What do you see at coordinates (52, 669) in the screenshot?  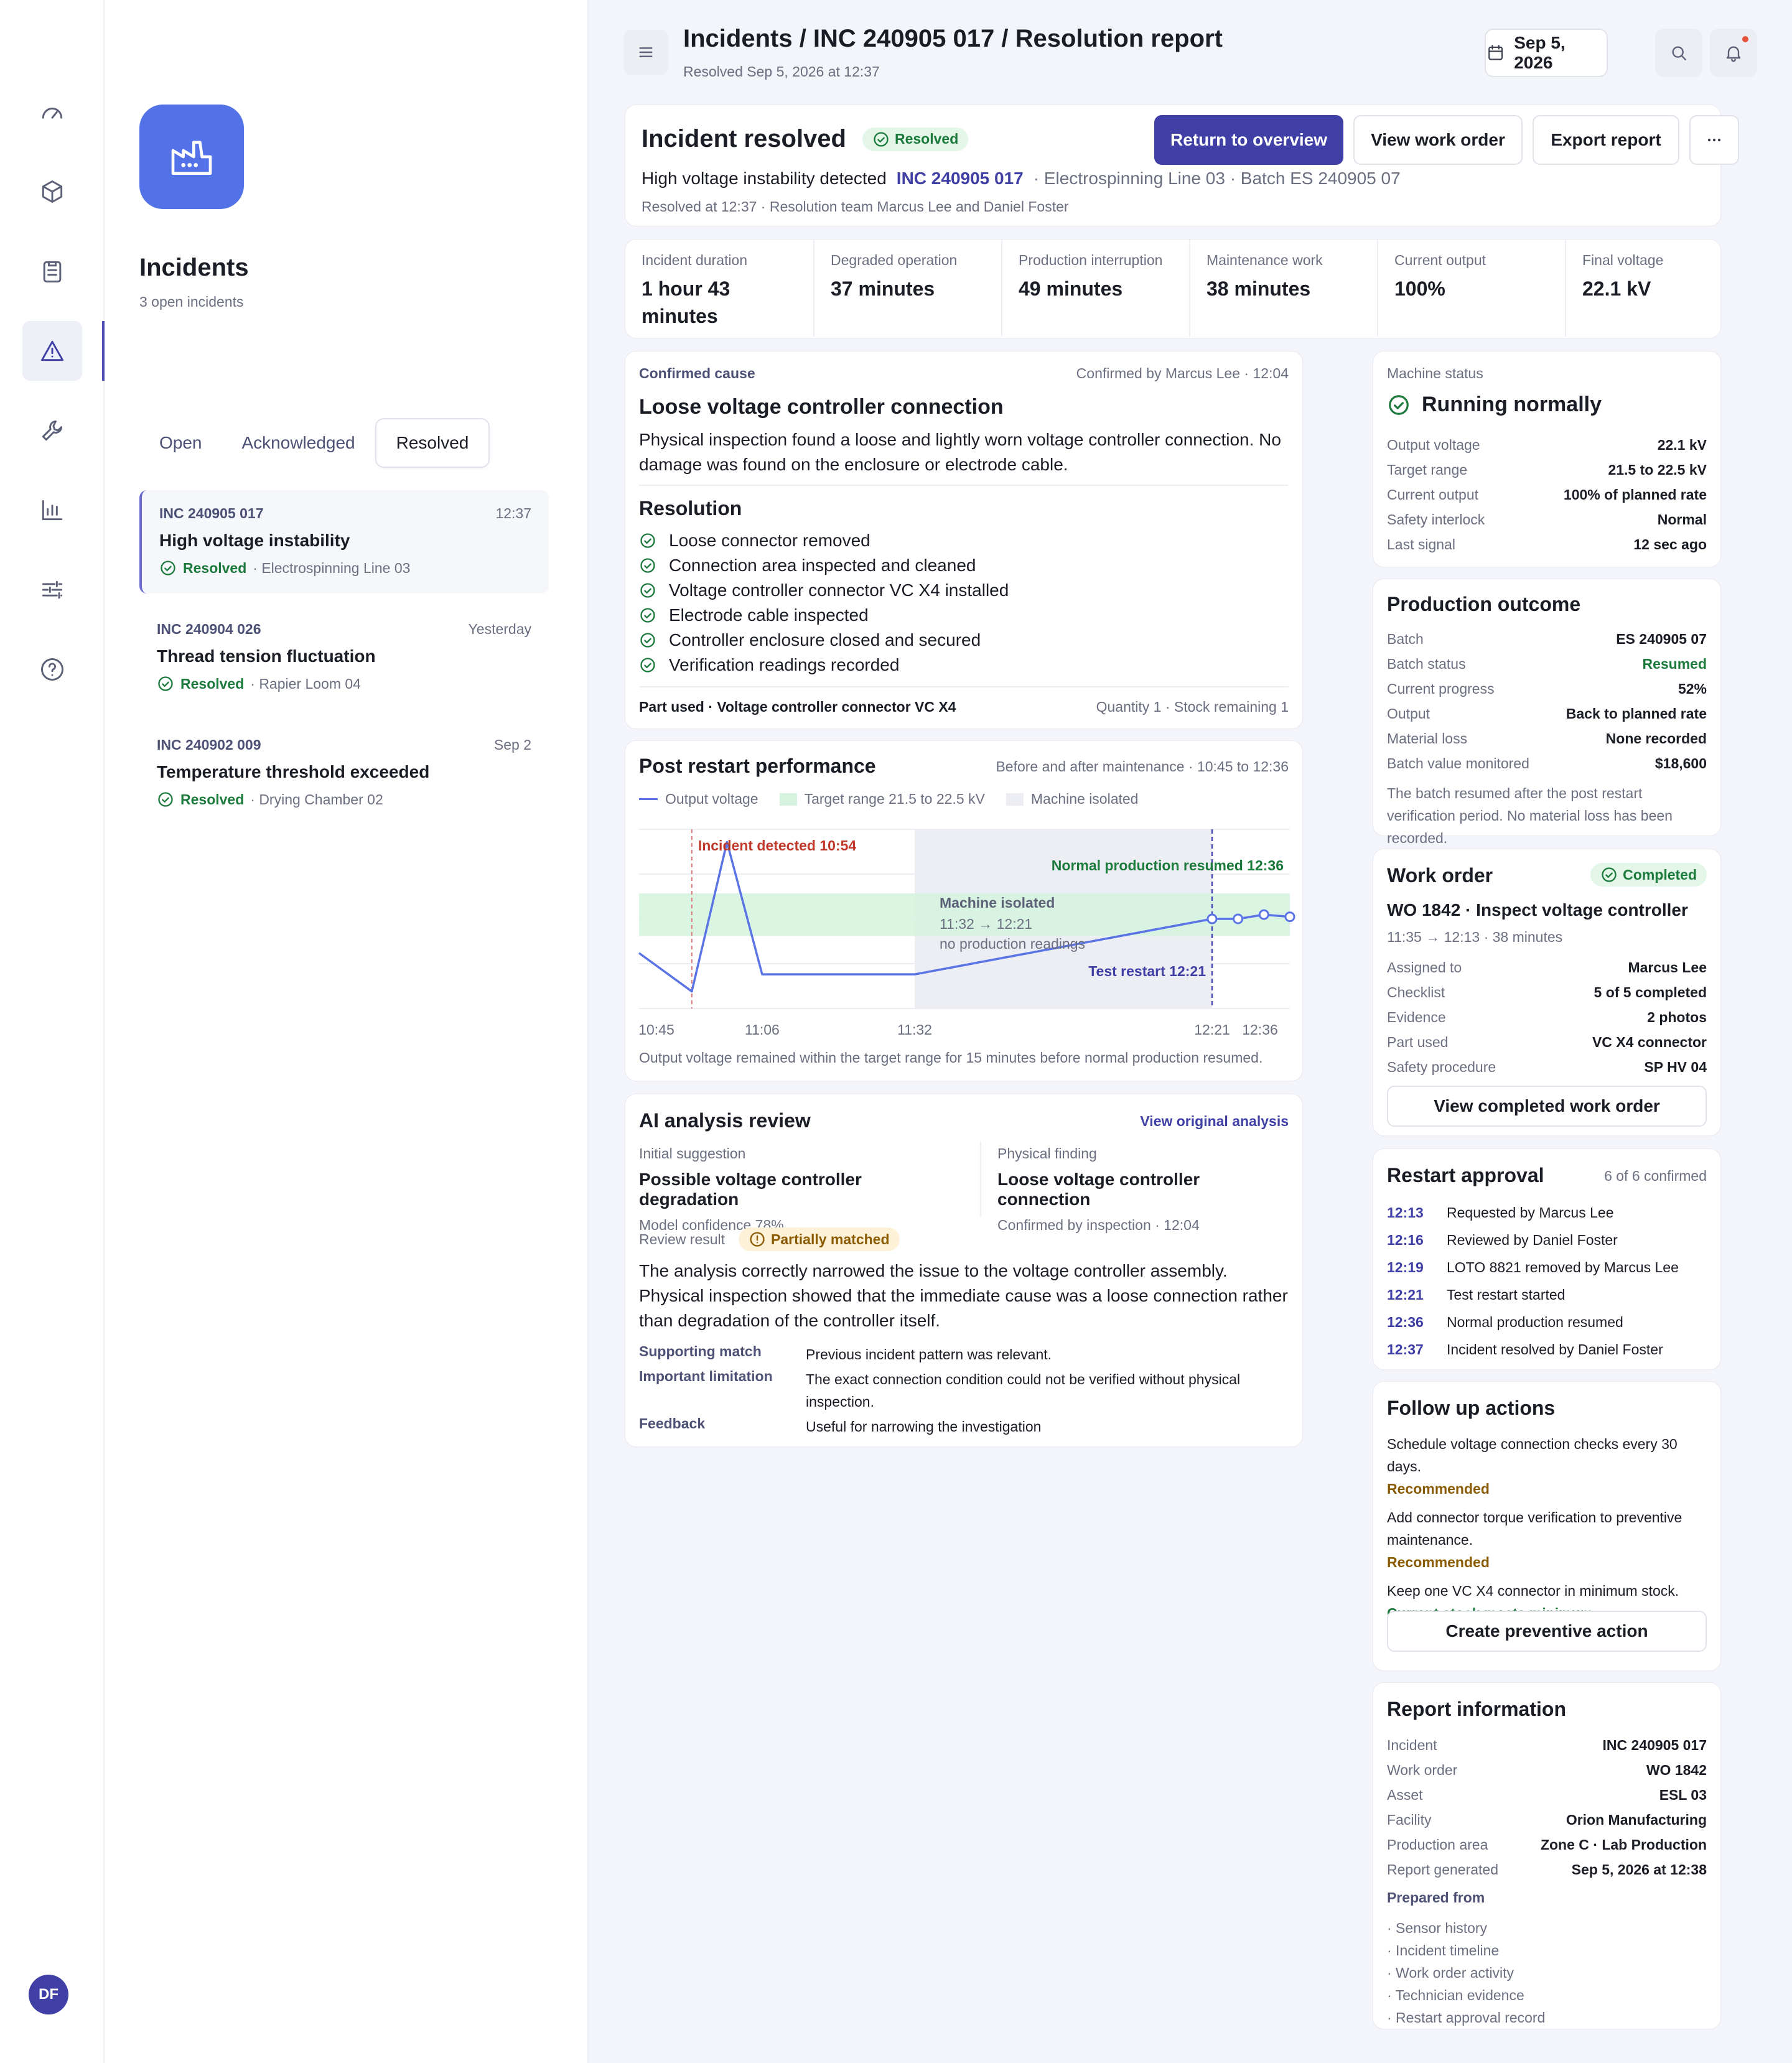 I see `help-nav` at bounding box center [52, 669].